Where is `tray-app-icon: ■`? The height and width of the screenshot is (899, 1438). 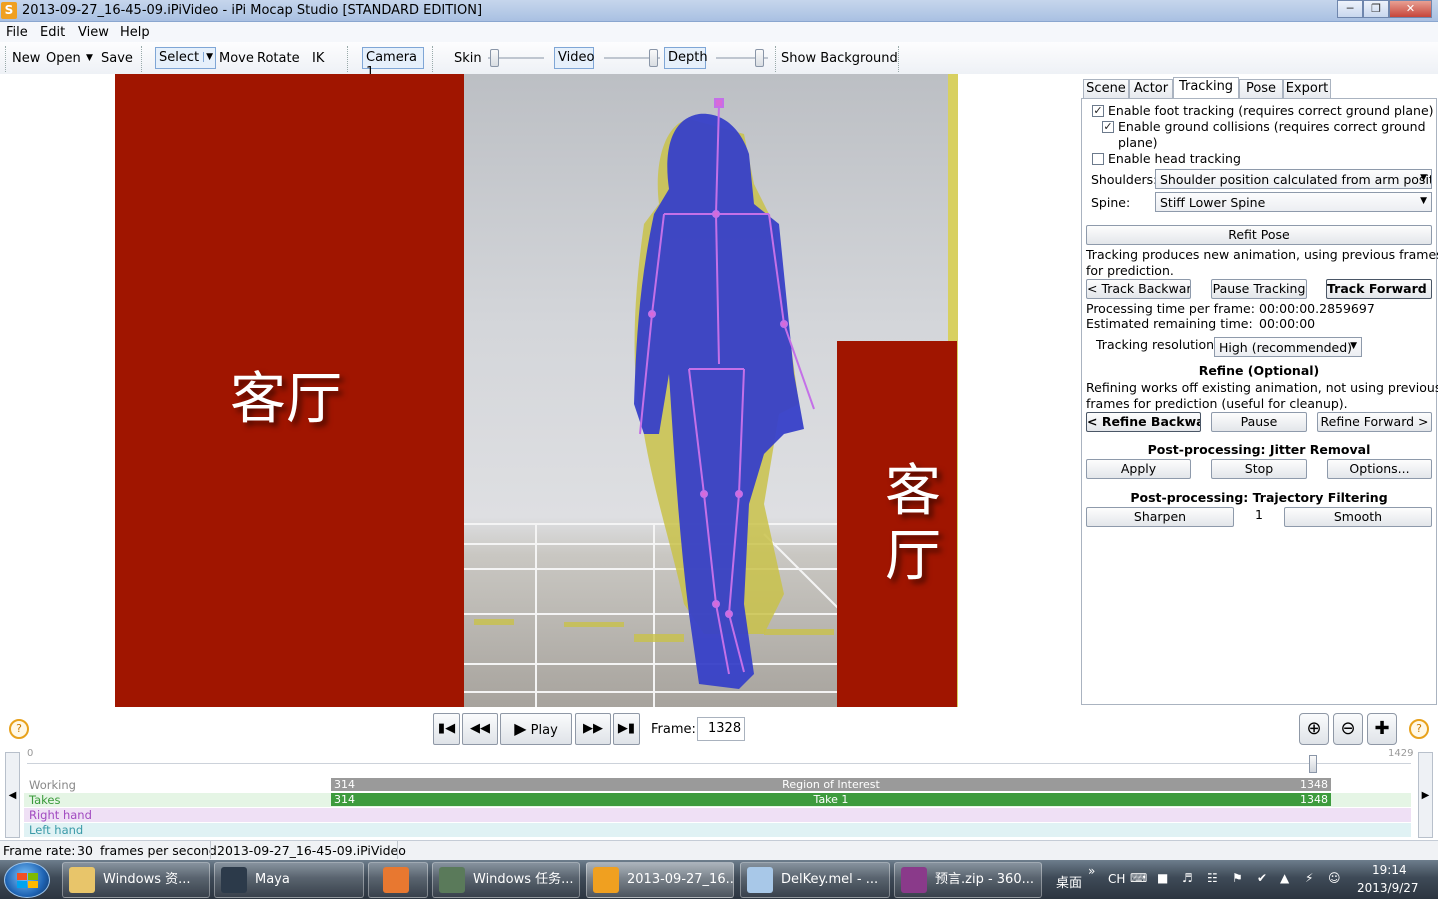
tray-app-icon: ■ is located at coordinates (1162, 878).